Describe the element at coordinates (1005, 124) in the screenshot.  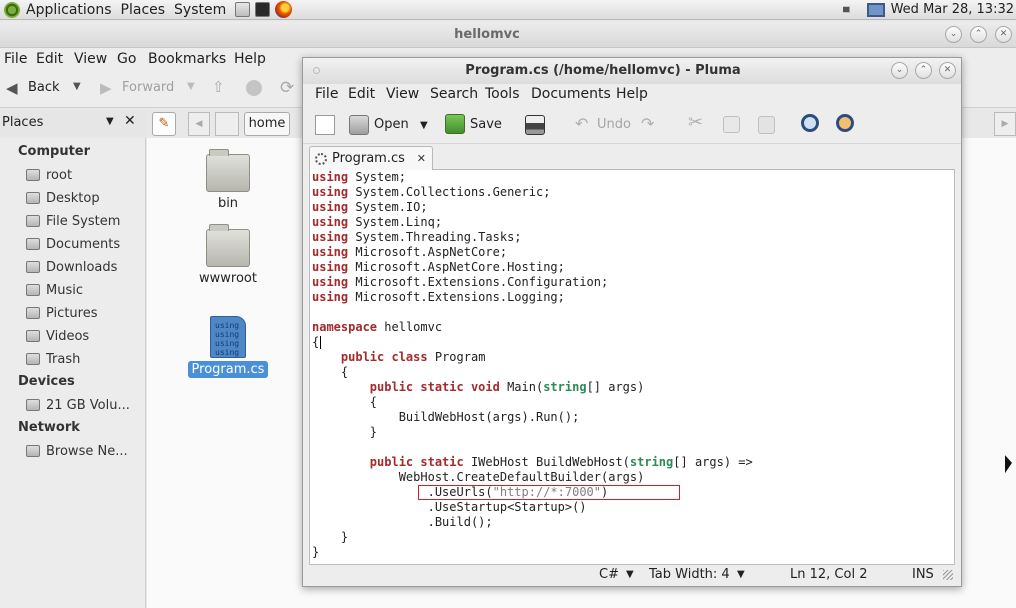
I see `path-scroll-right-icon: ▶` at that location.